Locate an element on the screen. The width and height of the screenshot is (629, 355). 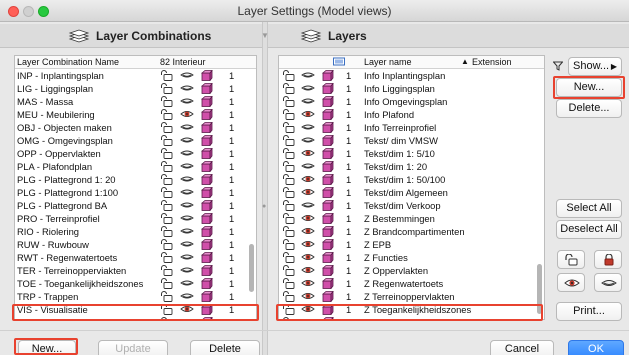
layers-title: Layers is located at coordinates (347, 36).